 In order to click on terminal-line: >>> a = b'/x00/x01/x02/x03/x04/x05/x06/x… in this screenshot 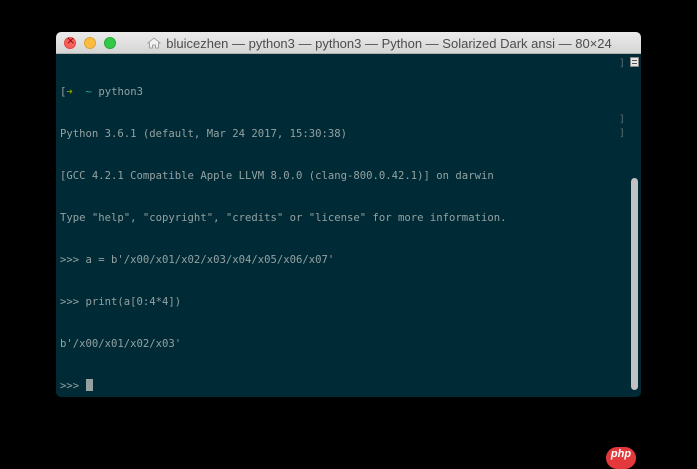, I will do `click(197, 260)`.